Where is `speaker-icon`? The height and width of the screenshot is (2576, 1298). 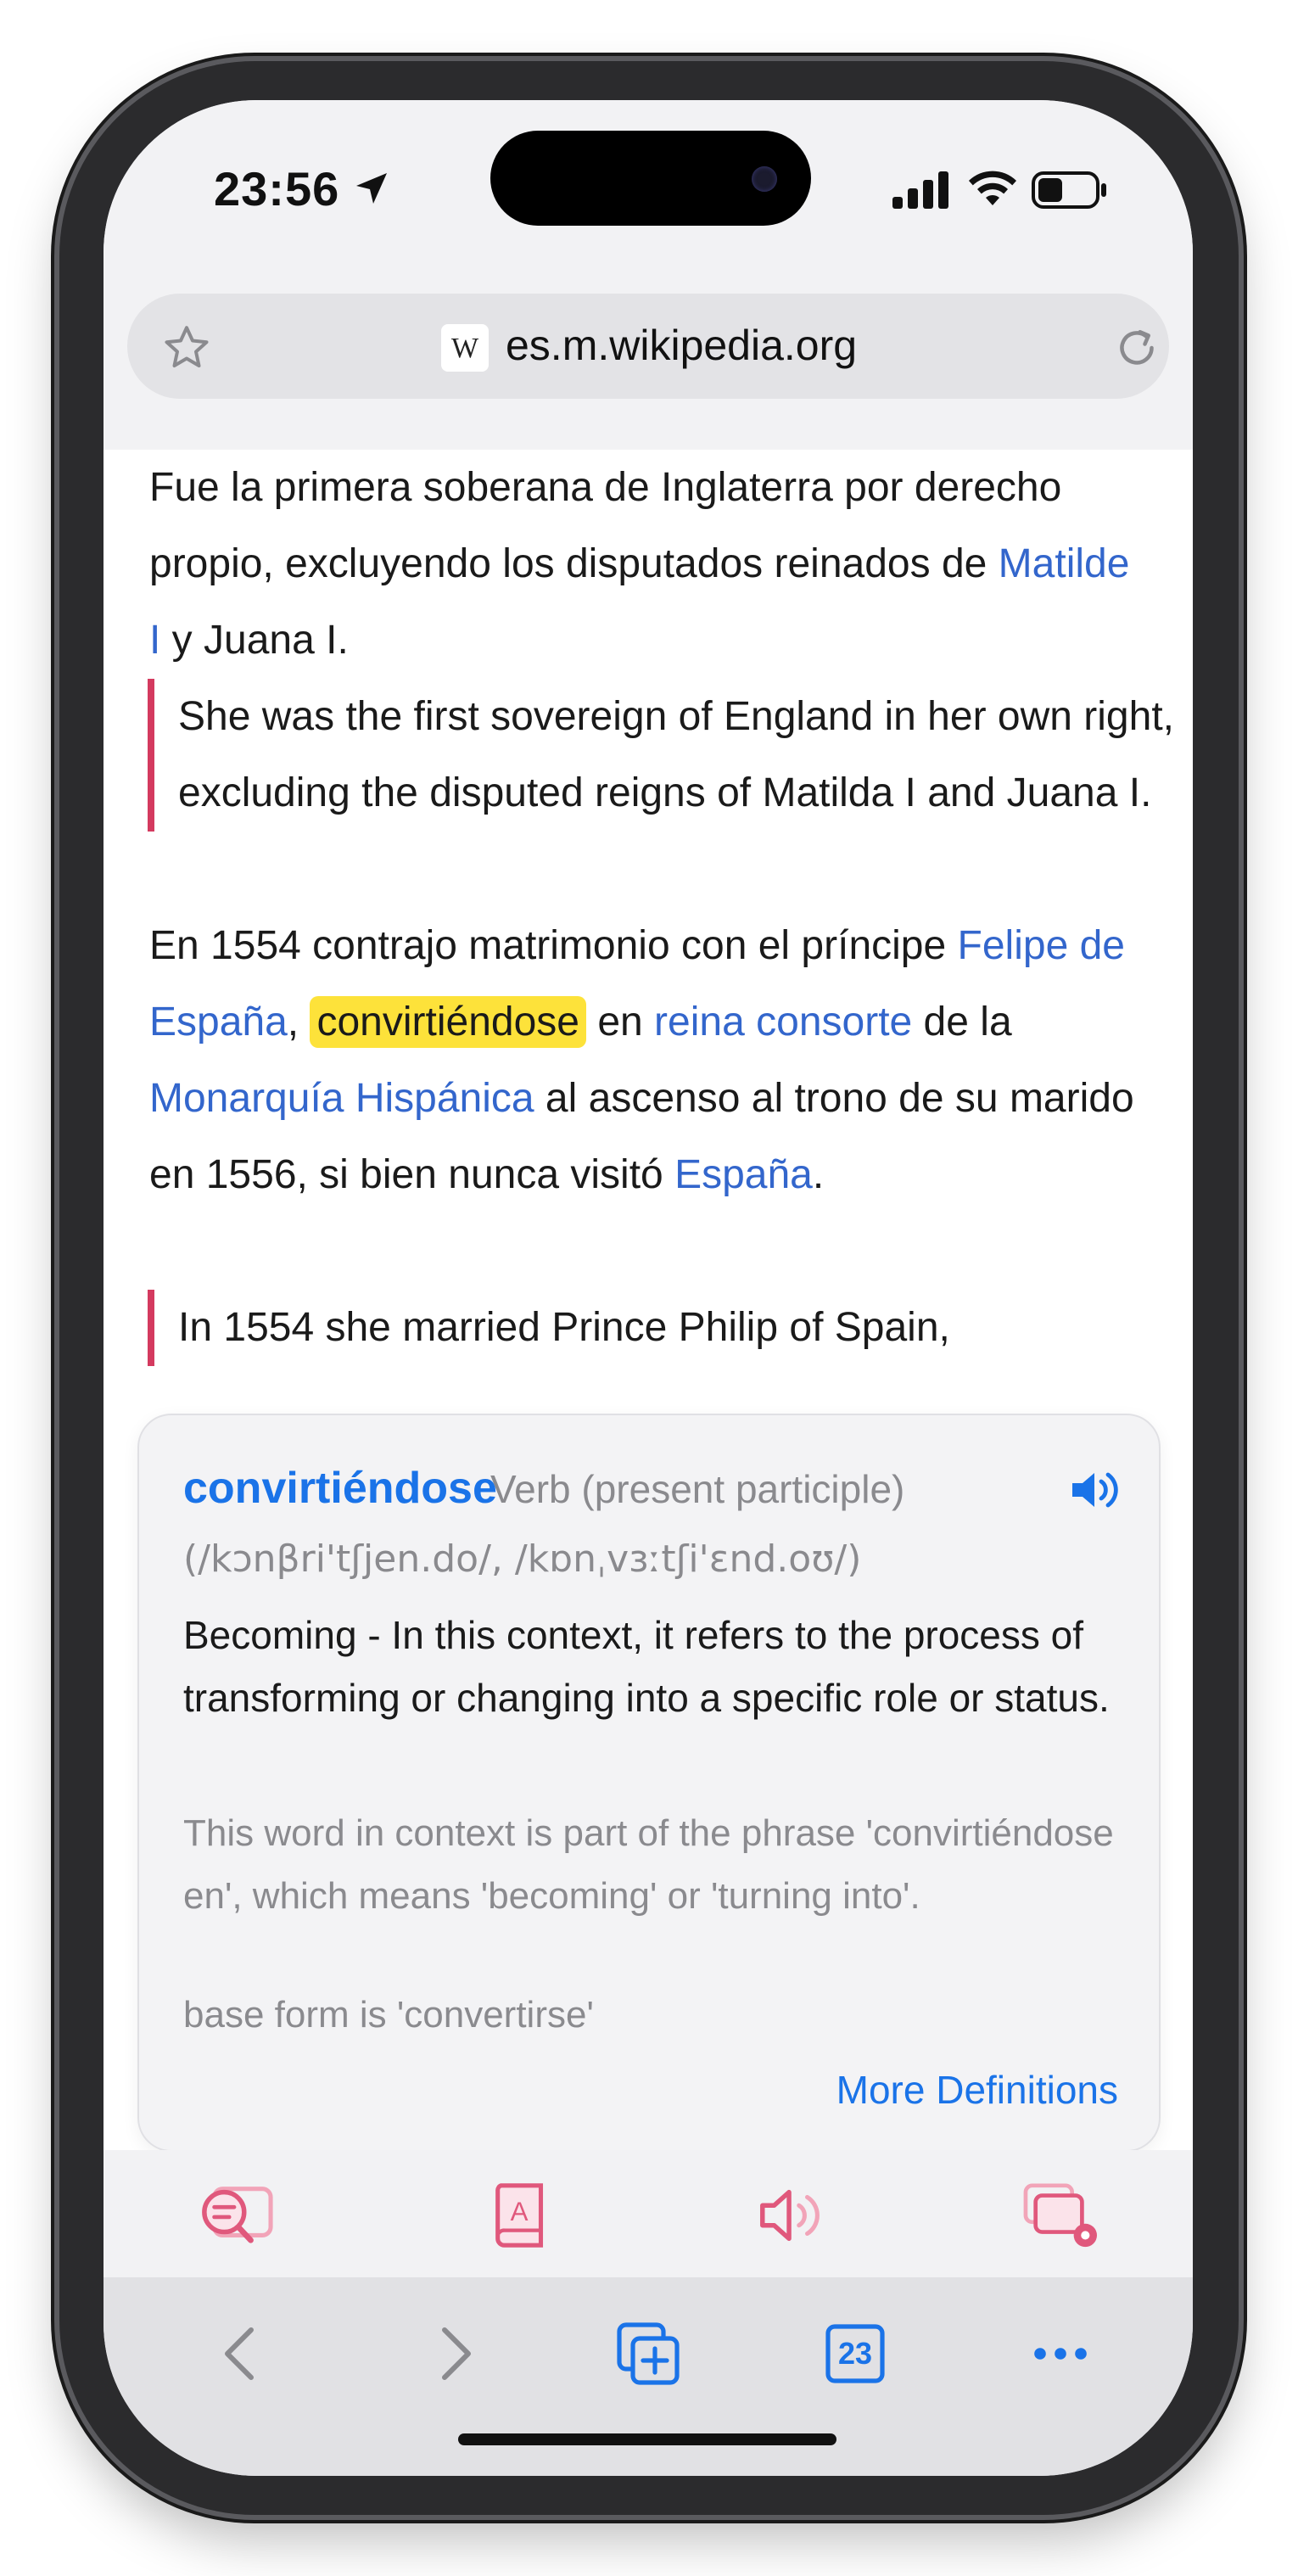 speaker-icon is located at coordinates (790, 2215).